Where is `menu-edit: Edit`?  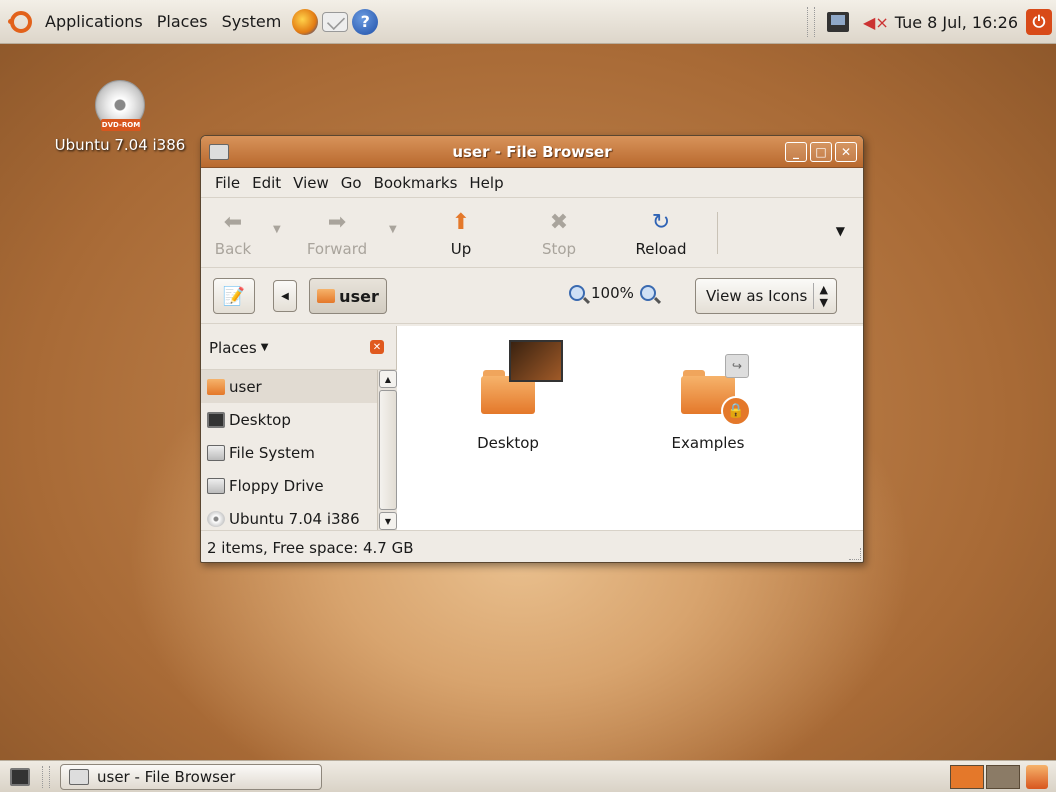
menu-edit: Edit is located at coordinates (266, 183).